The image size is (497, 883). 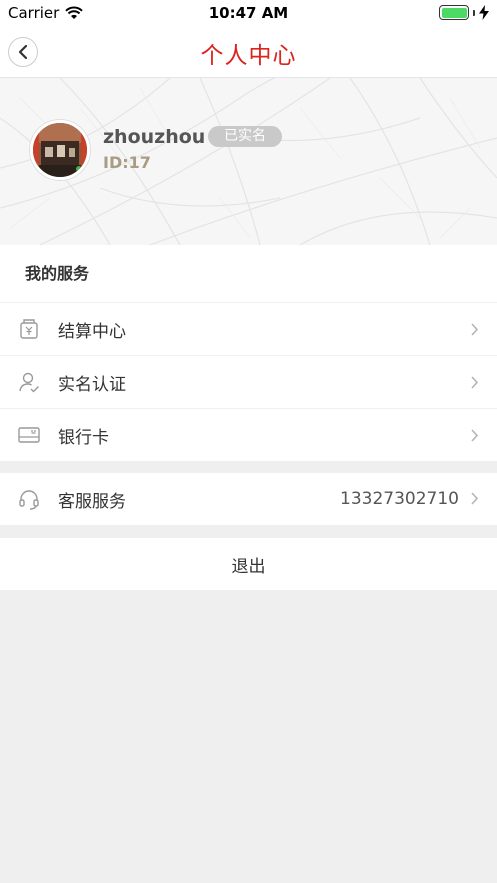 I want to click on page-title: 个人中心, so click(x=248, y=56).